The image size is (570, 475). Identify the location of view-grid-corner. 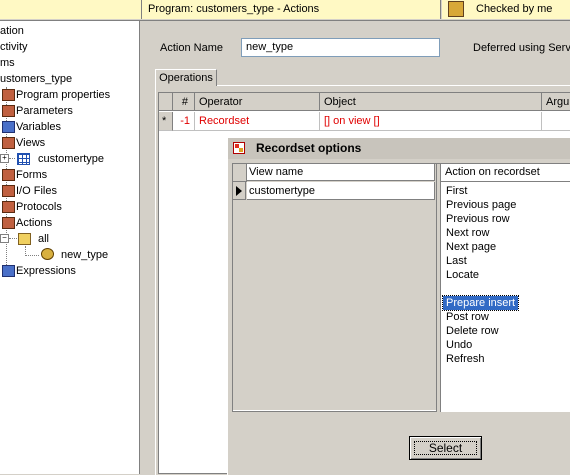
(240, 173).